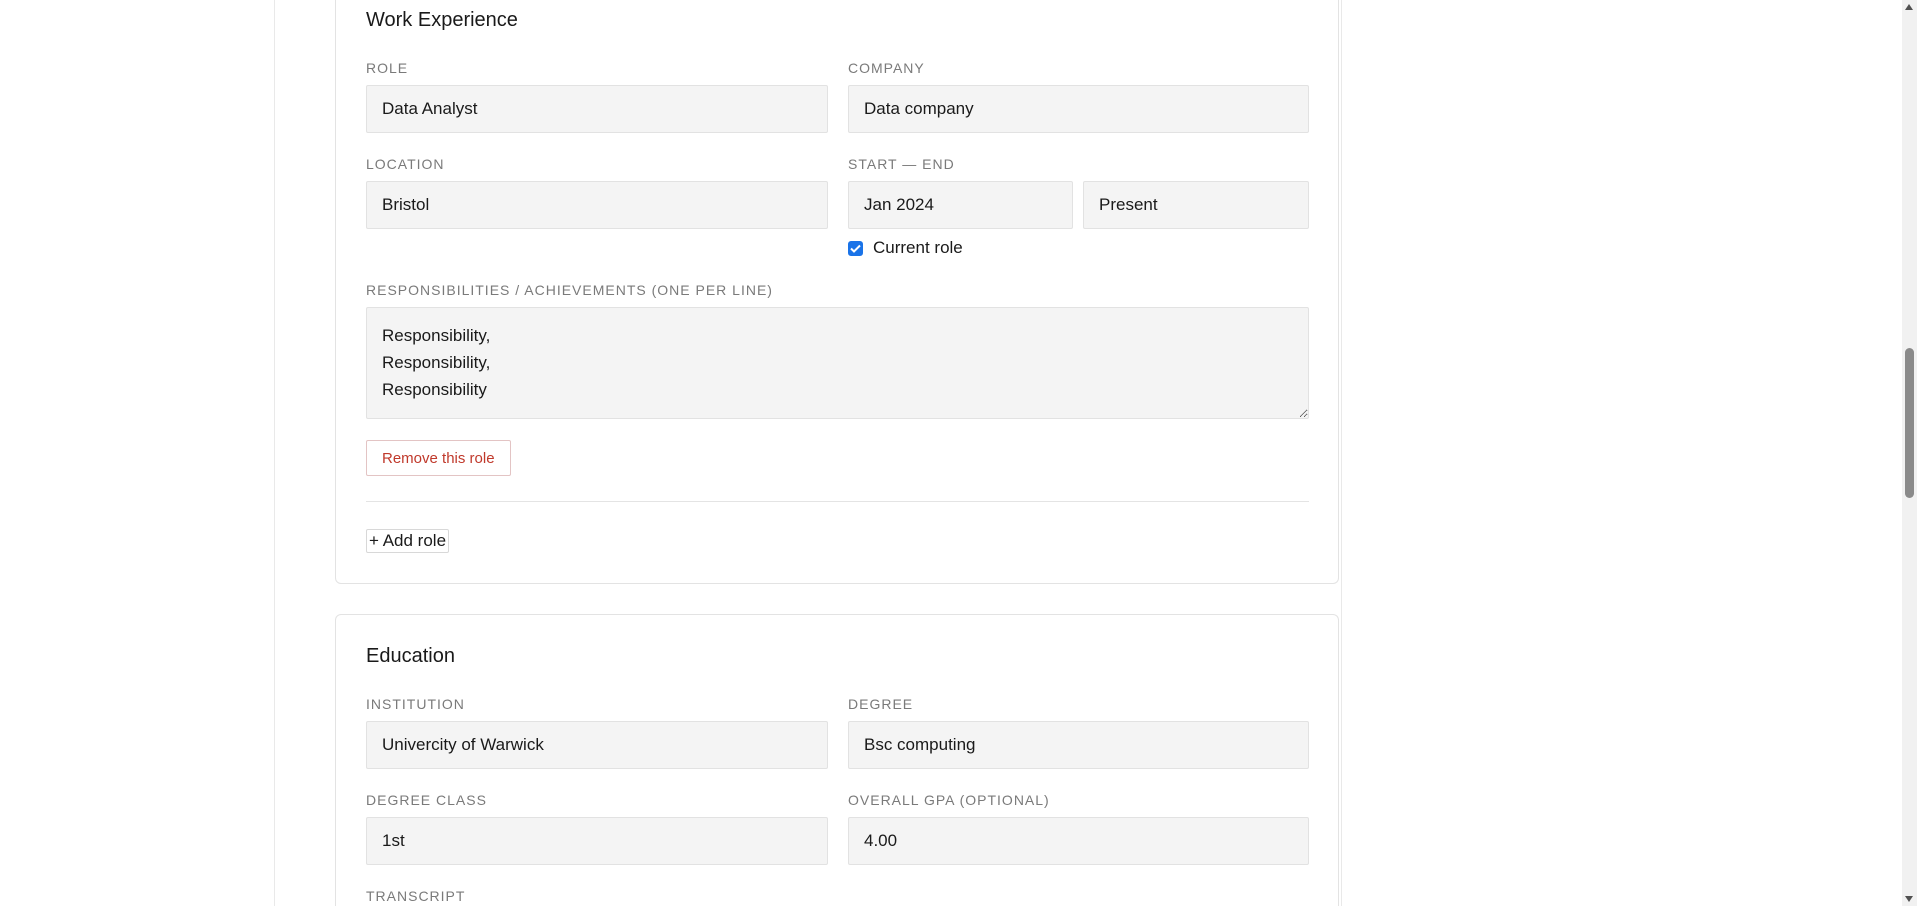 The height and width of the screenshot is (906, 1917). Describe the element at coordinates (597, 841) in the screenshot. I see `degree-class-input` at that location.